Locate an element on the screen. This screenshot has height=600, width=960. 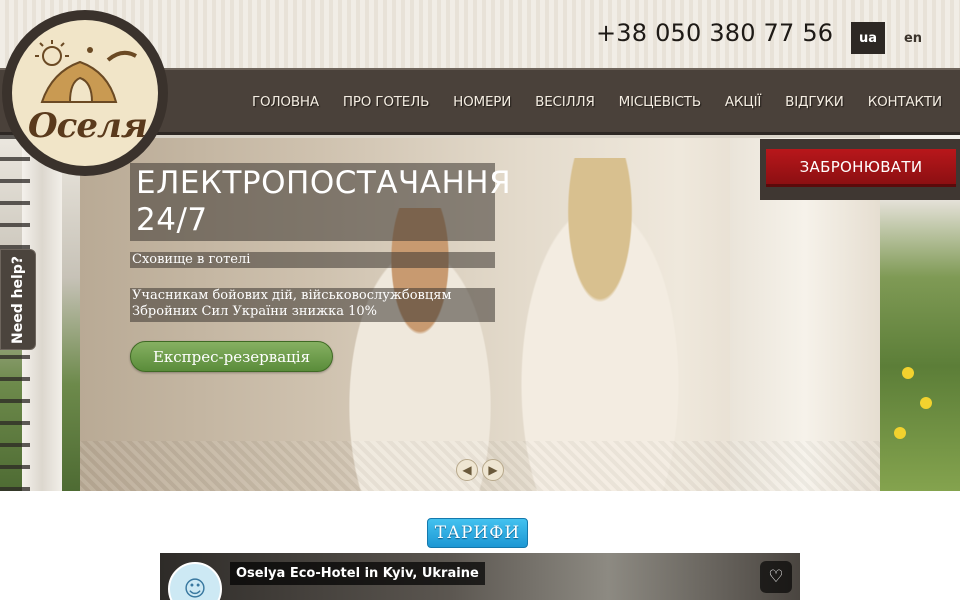
logo-text: Оселя is located at coordinates (88, 126).